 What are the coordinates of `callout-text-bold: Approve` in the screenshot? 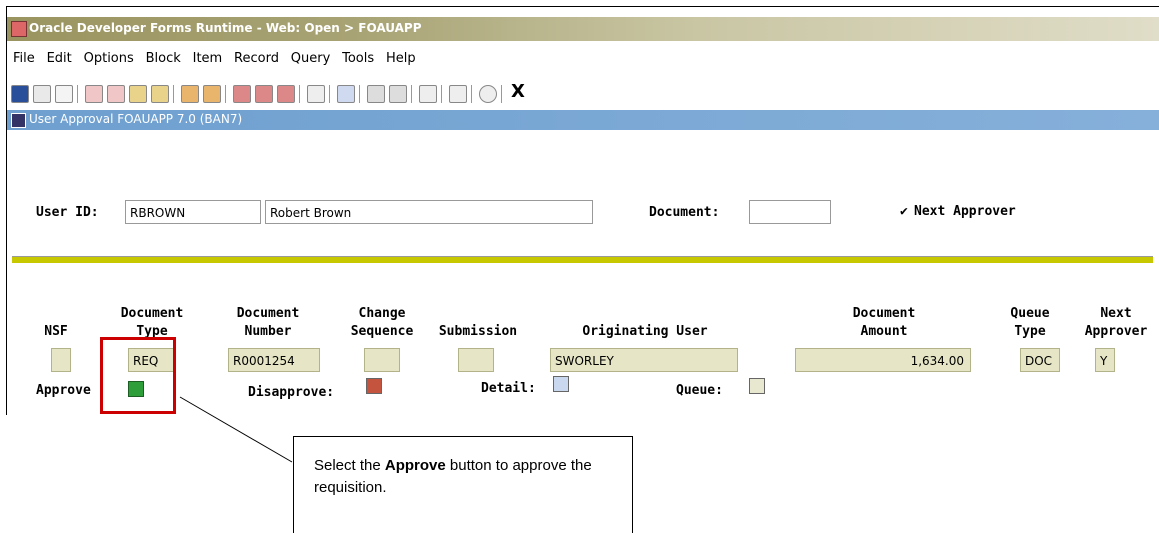 It's located at (415, 465).